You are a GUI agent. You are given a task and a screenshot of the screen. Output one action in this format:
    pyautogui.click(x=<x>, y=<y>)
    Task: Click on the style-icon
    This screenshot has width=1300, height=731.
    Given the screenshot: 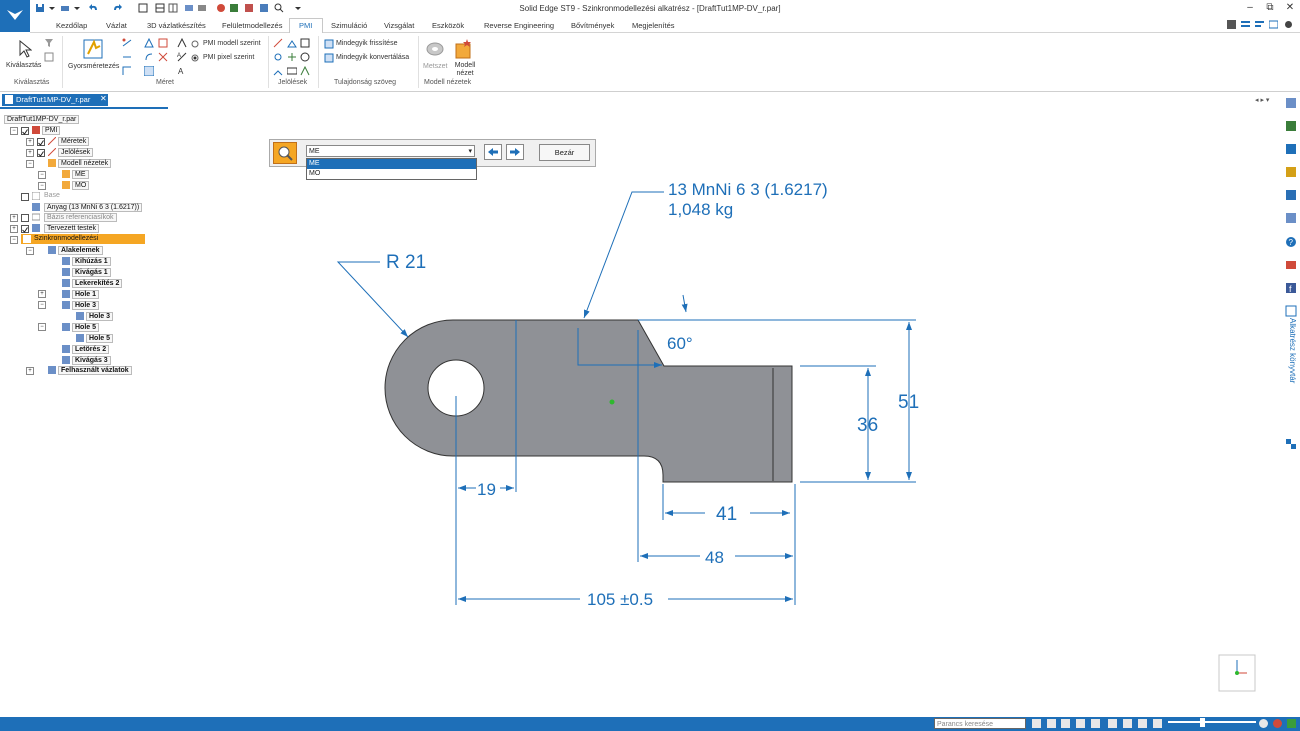 What is the action you would take?
    pyautogui.click(x=1127, y=723)
    